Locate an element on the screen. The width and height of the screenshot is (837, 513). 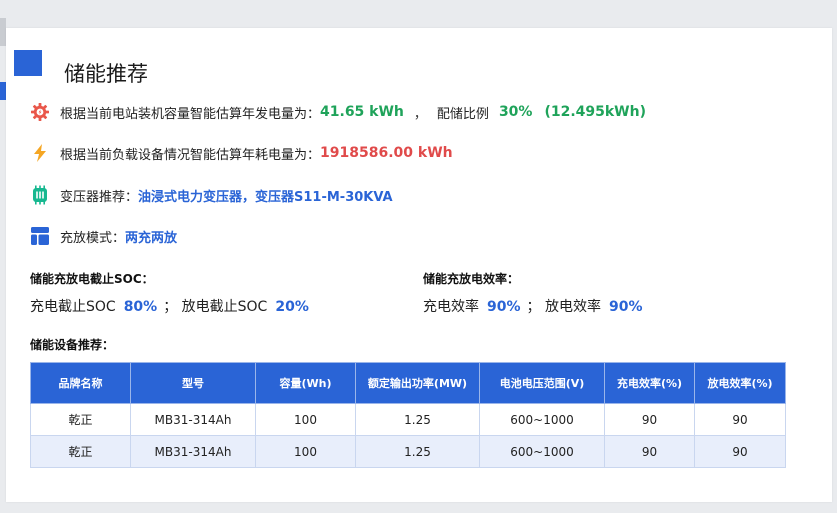
soc-heading: 储能充放电截止SOC： is located at coordinates (92, 279).